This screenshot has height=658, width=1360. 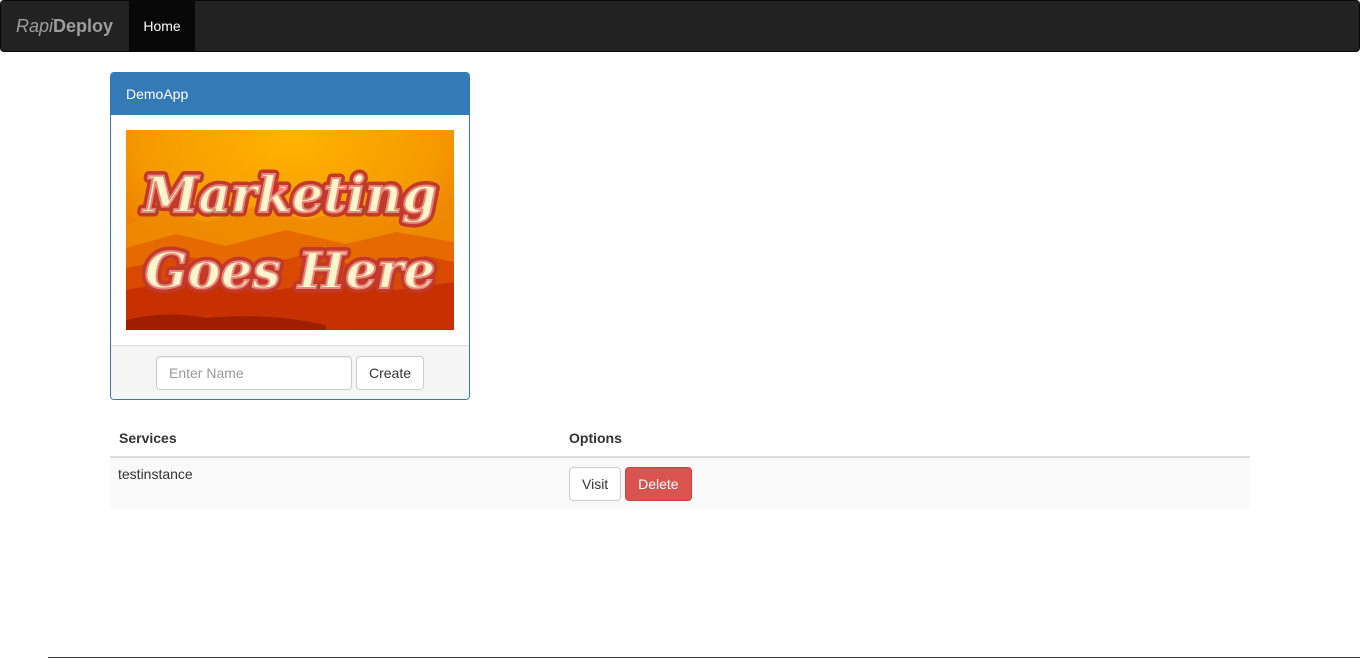 What do you see at coordinates (680, 26) in the screenshot?
I see `top-navbar: Rapi Deploy Home` at bounding box center [680, 26].